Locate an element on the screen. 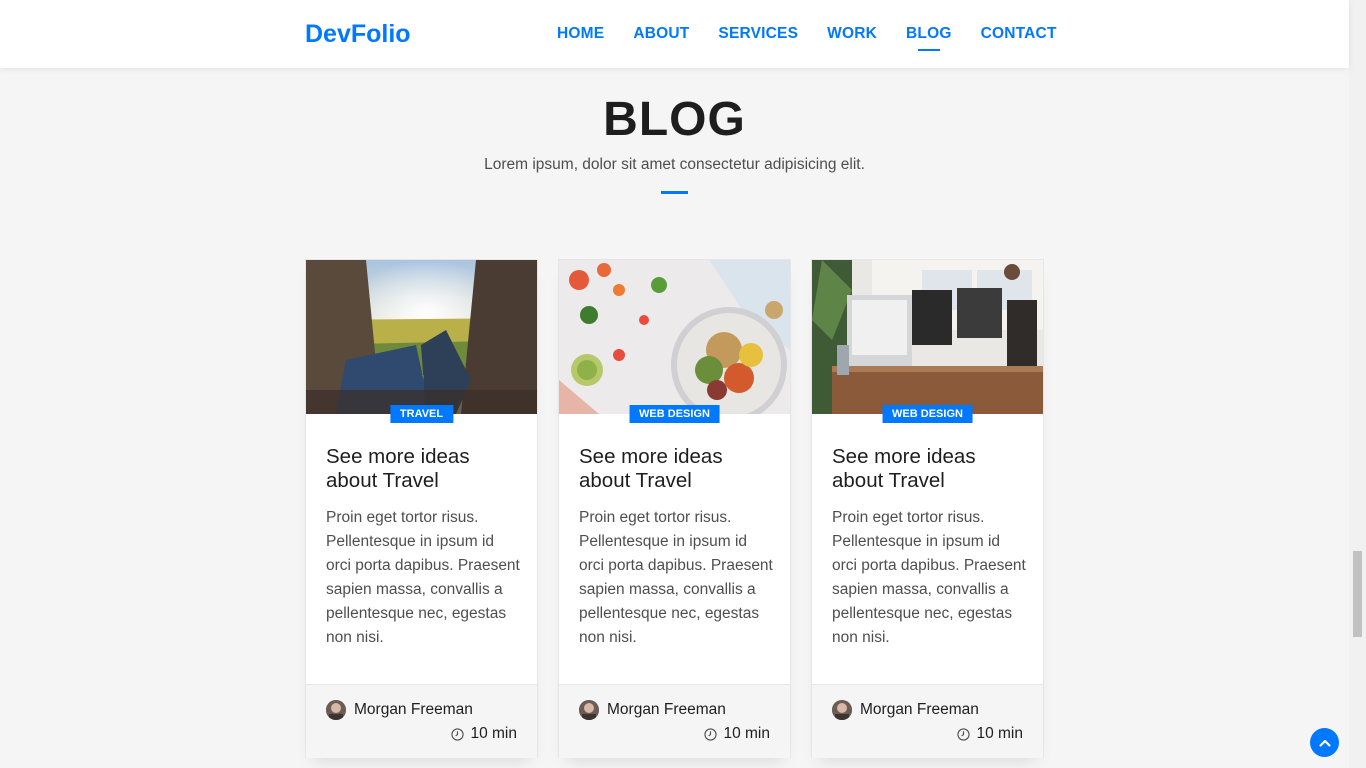 This screenshot has height=768, width=1366. card-image-office is located at coordinates (927, 337).